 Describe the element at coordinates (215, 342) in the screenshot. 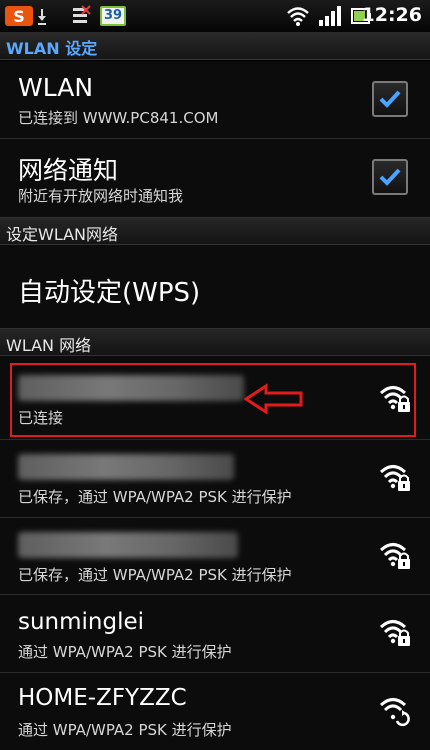

I see `section-header-networks: WLAN 网络` at that location.